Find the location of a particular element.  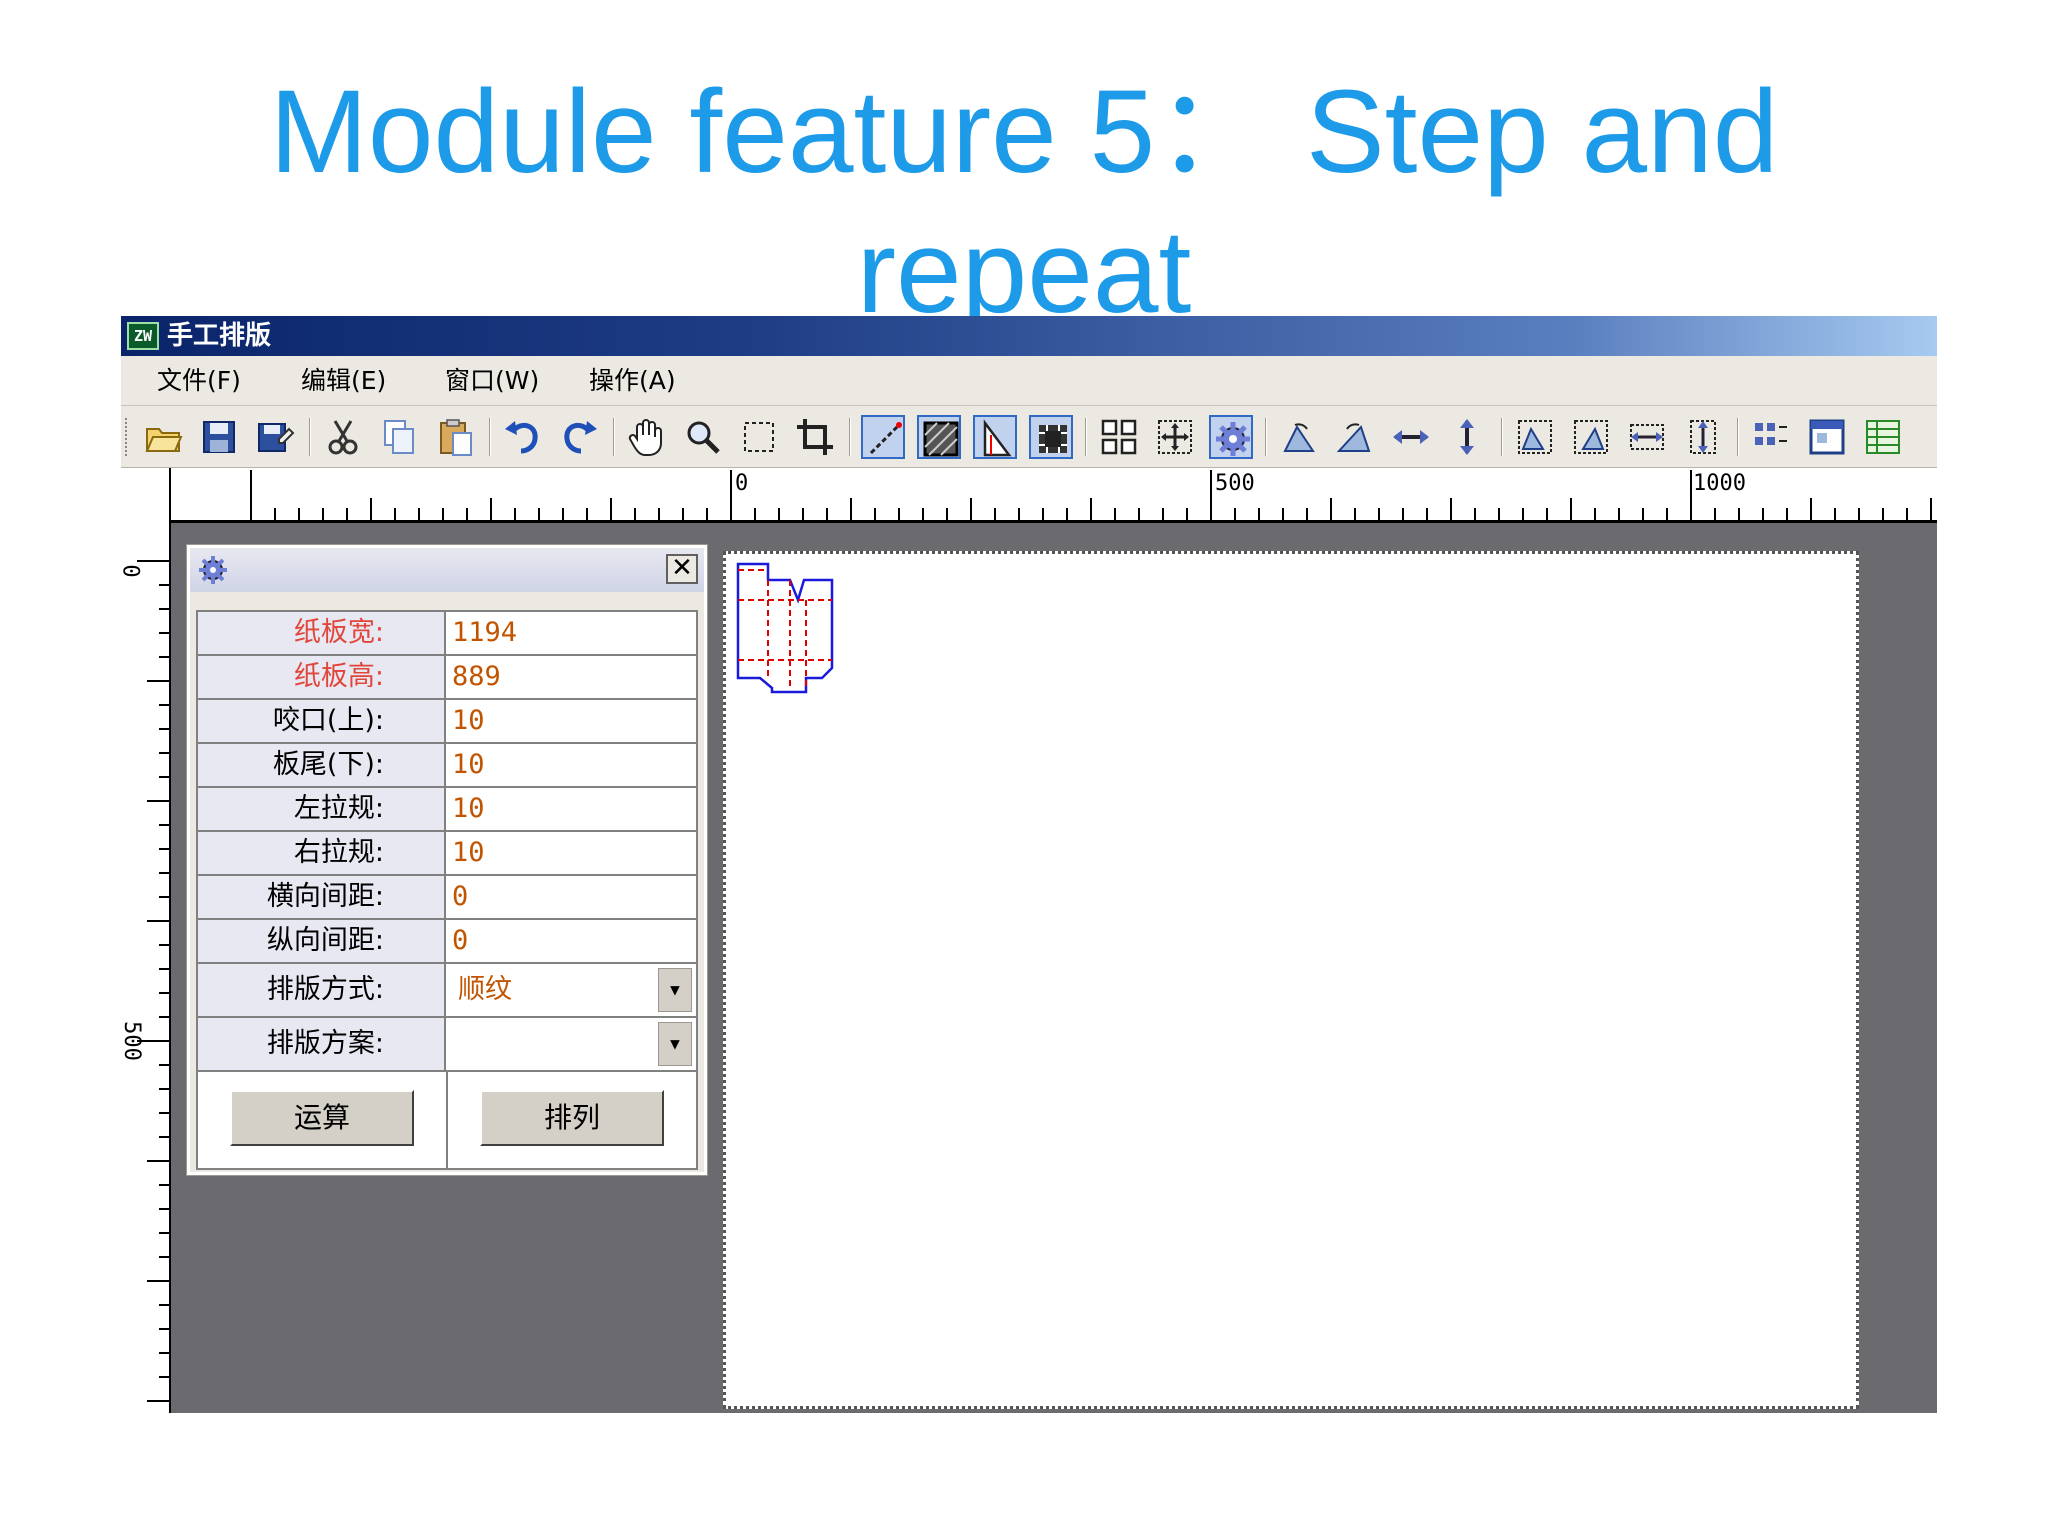

board-width-field: 1194 is located at coordinates (572, 633).